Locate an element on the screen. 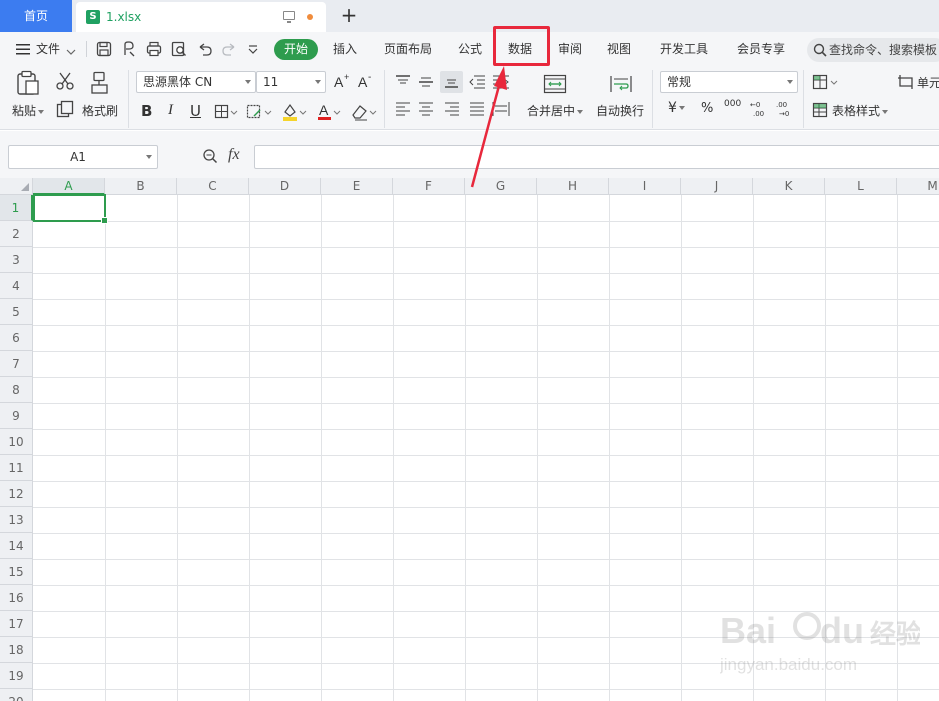  merge-center-button: 合并居中 is located at coordinates (555, 110).